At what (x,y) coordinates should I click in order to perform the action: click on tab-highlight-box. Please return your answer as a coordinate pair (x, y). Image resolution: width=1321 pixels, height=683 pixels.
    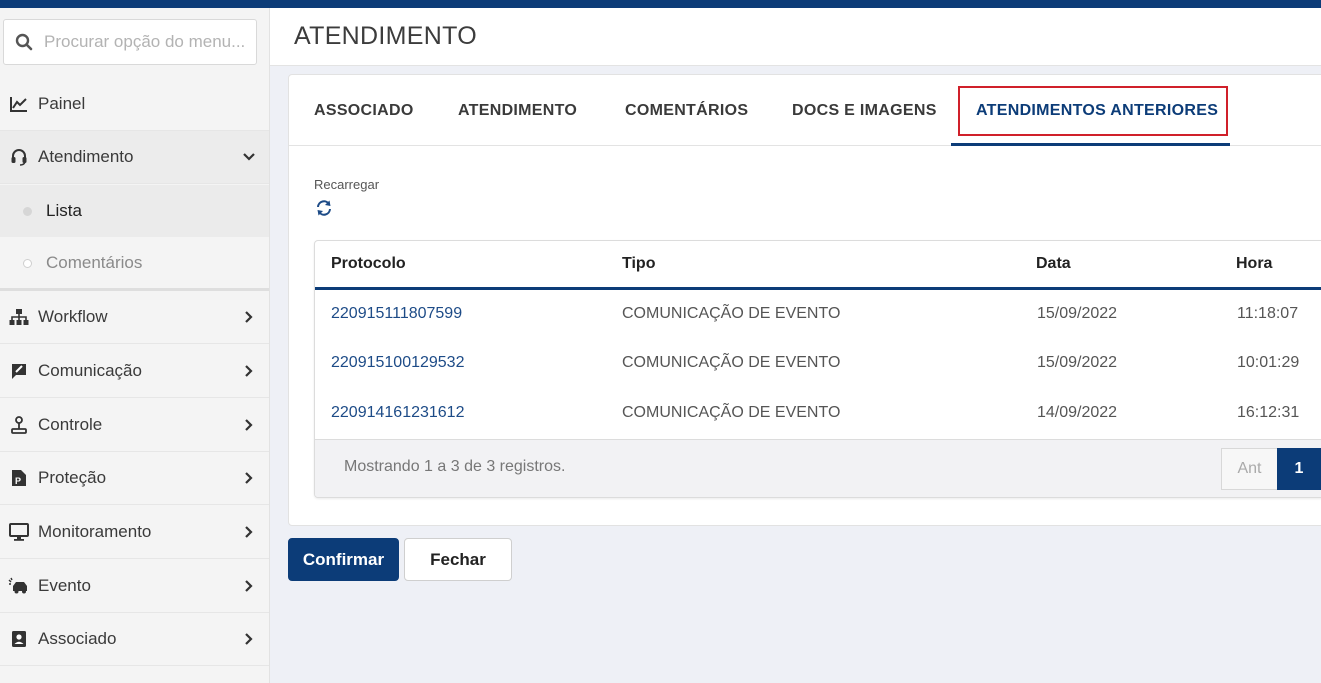
    Looking at the image, I should click on (1093, 111).